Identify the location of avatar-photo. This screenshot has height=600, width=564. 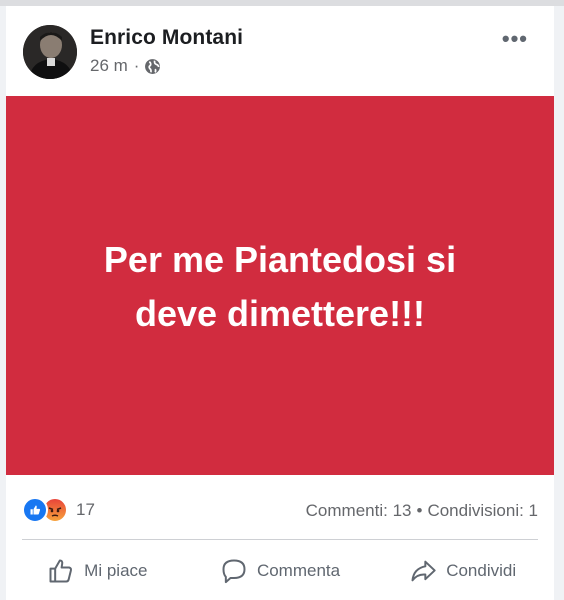
(50, 52).